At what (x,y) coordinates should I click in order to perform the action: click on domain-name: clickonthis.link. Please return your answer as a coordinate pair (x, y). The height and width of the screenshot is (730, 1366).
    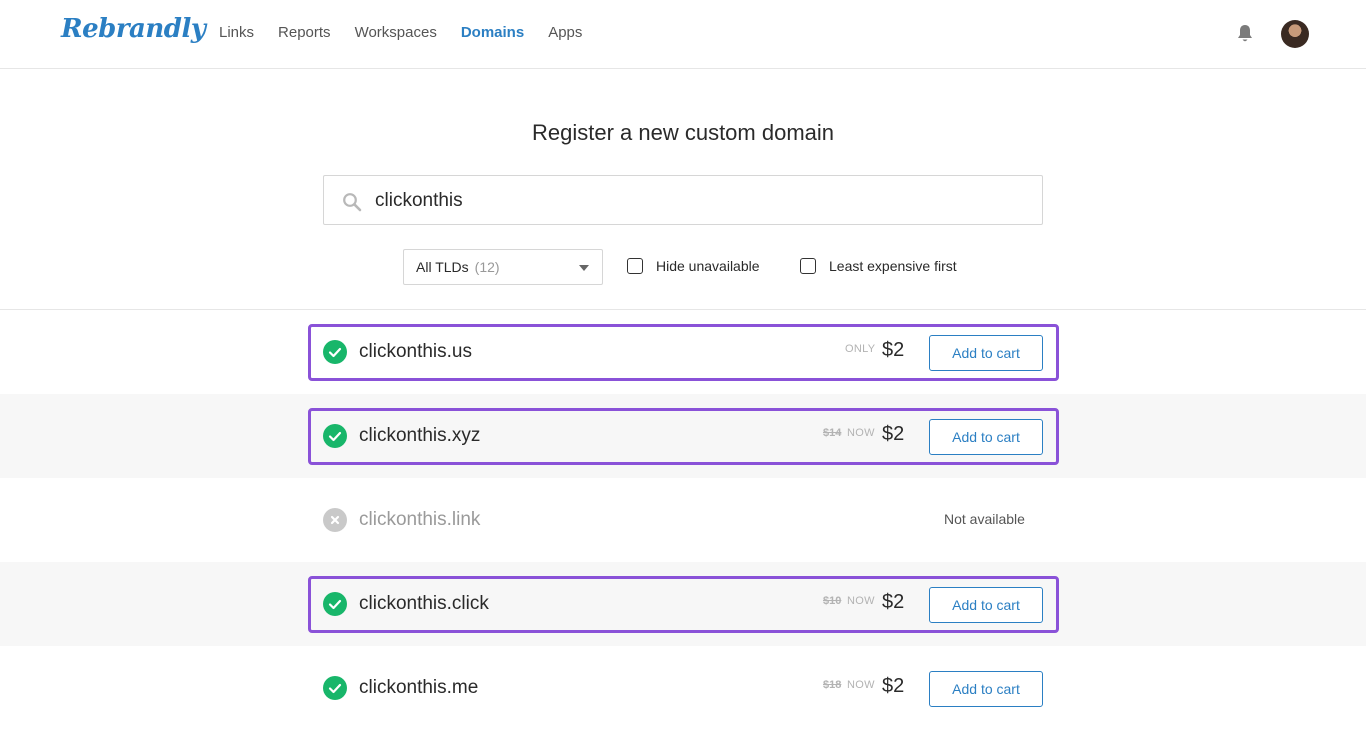
    Looking at the image, I should click on (420, 519).